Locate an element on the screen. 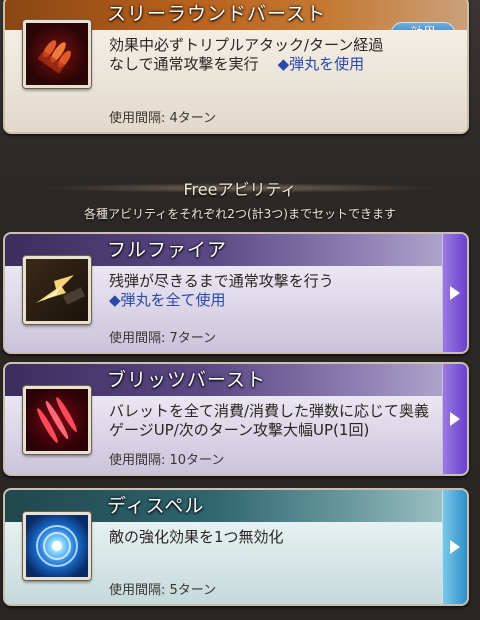 The width and height of the screenshot is (480, 620). cooldown-text: 使用間隔: 7ターン is located at coordinates (163, 338).